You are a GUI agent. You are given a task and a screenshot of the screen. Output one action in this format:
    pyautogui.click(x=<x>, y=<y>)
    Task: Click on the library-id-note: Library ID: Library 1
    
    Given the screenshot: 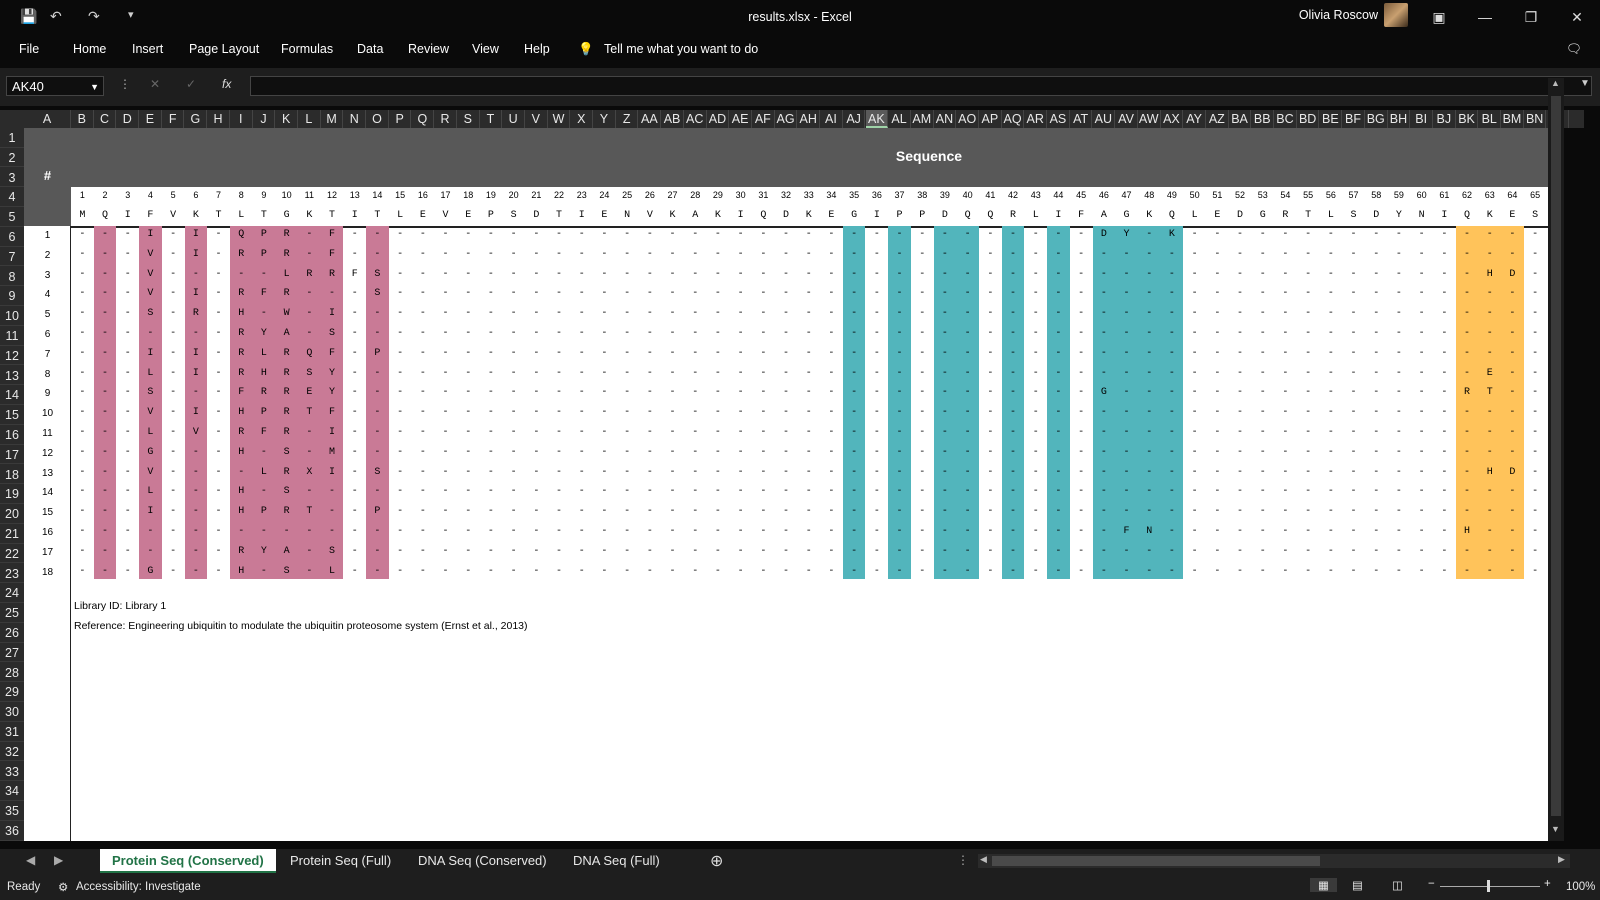 What is the action you would take?
    pyautogui.click(x=120, y=606)
    